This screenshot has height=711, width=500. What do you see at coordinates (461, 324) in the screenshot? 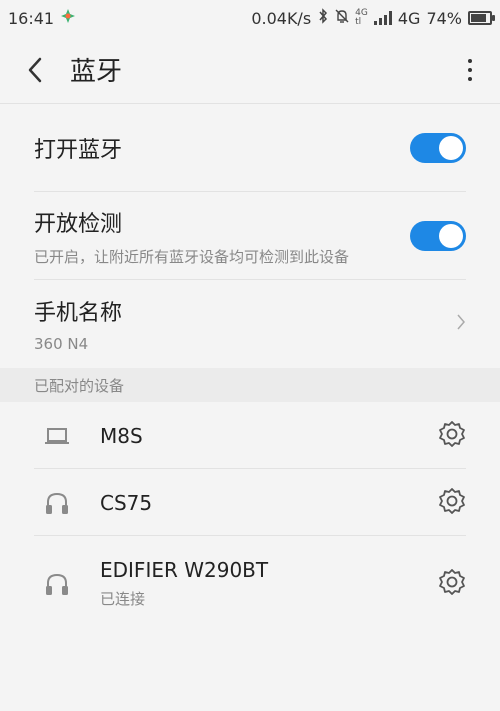
I see `chevron-right-icon` at bounding box center [461, 324].